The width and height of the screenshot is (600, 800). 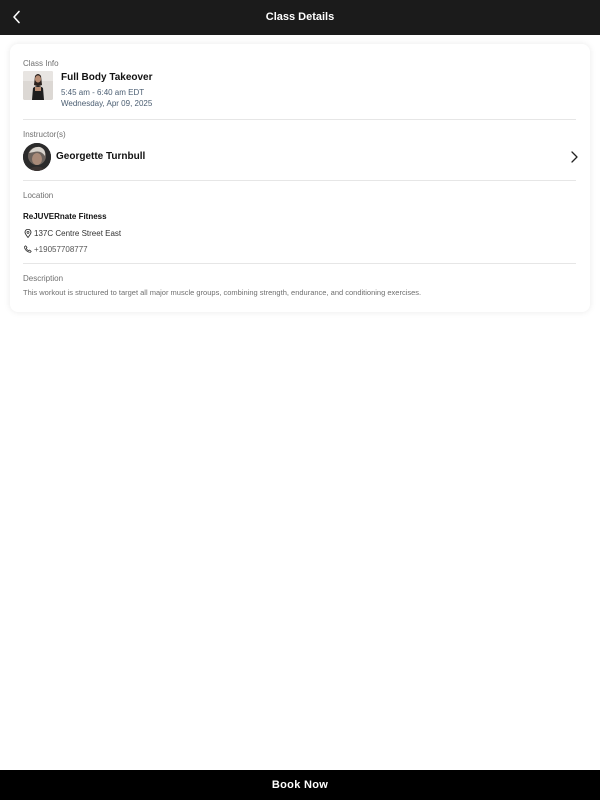 What do you see at coordinates (61, 249) in the screenshot?
I see `phone-text: +19057708777` at bounding box center [61, 249].